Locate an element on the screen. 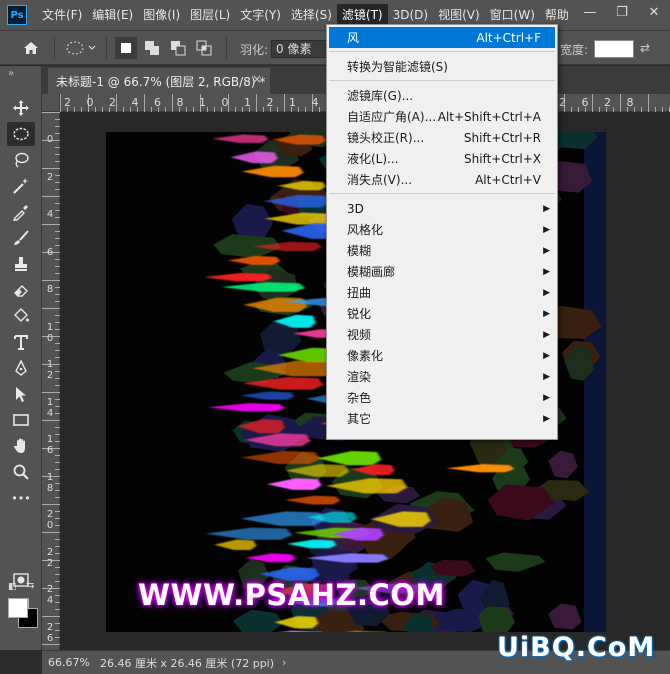  close-tab-icon: × is located at coordinates (257, 79).